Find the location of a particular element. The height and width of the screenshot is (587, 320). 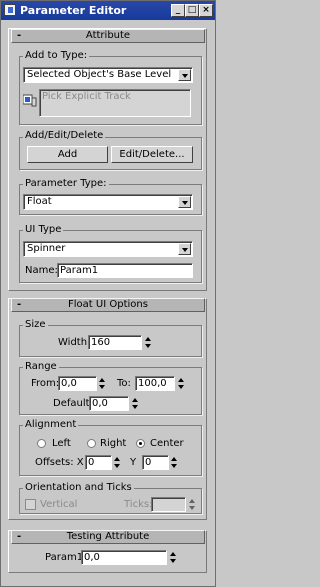

param1-input: 0,0 is located at coordinates (124, 557).